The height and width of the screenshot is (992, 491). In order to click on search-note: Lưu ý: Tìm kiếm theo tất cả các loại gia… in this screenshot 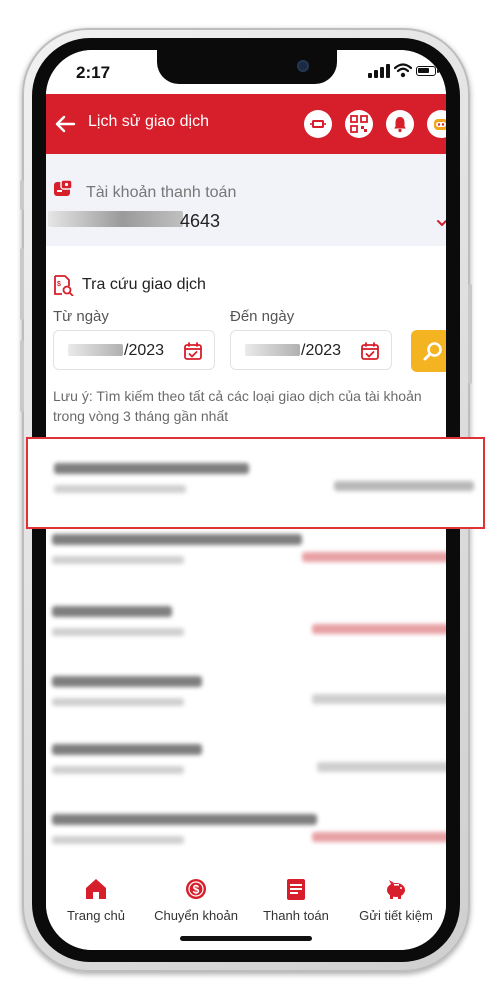, I will do `click(237, 406)`.